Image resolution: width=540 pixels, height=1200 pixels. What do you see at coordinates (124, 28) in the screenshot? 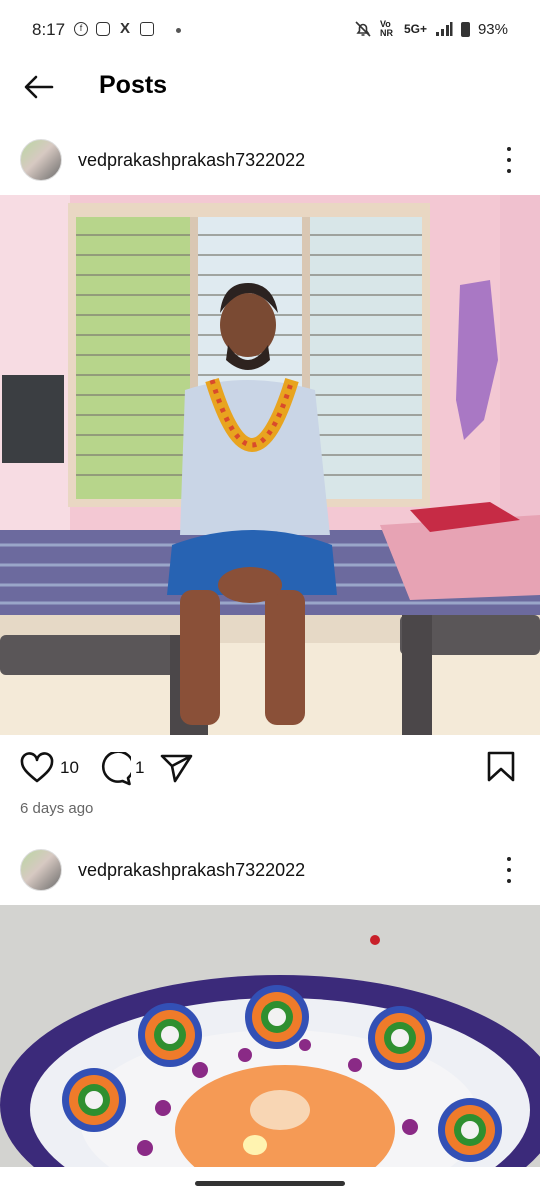
I see `x-icon: X` at bounding box center [124, 28].